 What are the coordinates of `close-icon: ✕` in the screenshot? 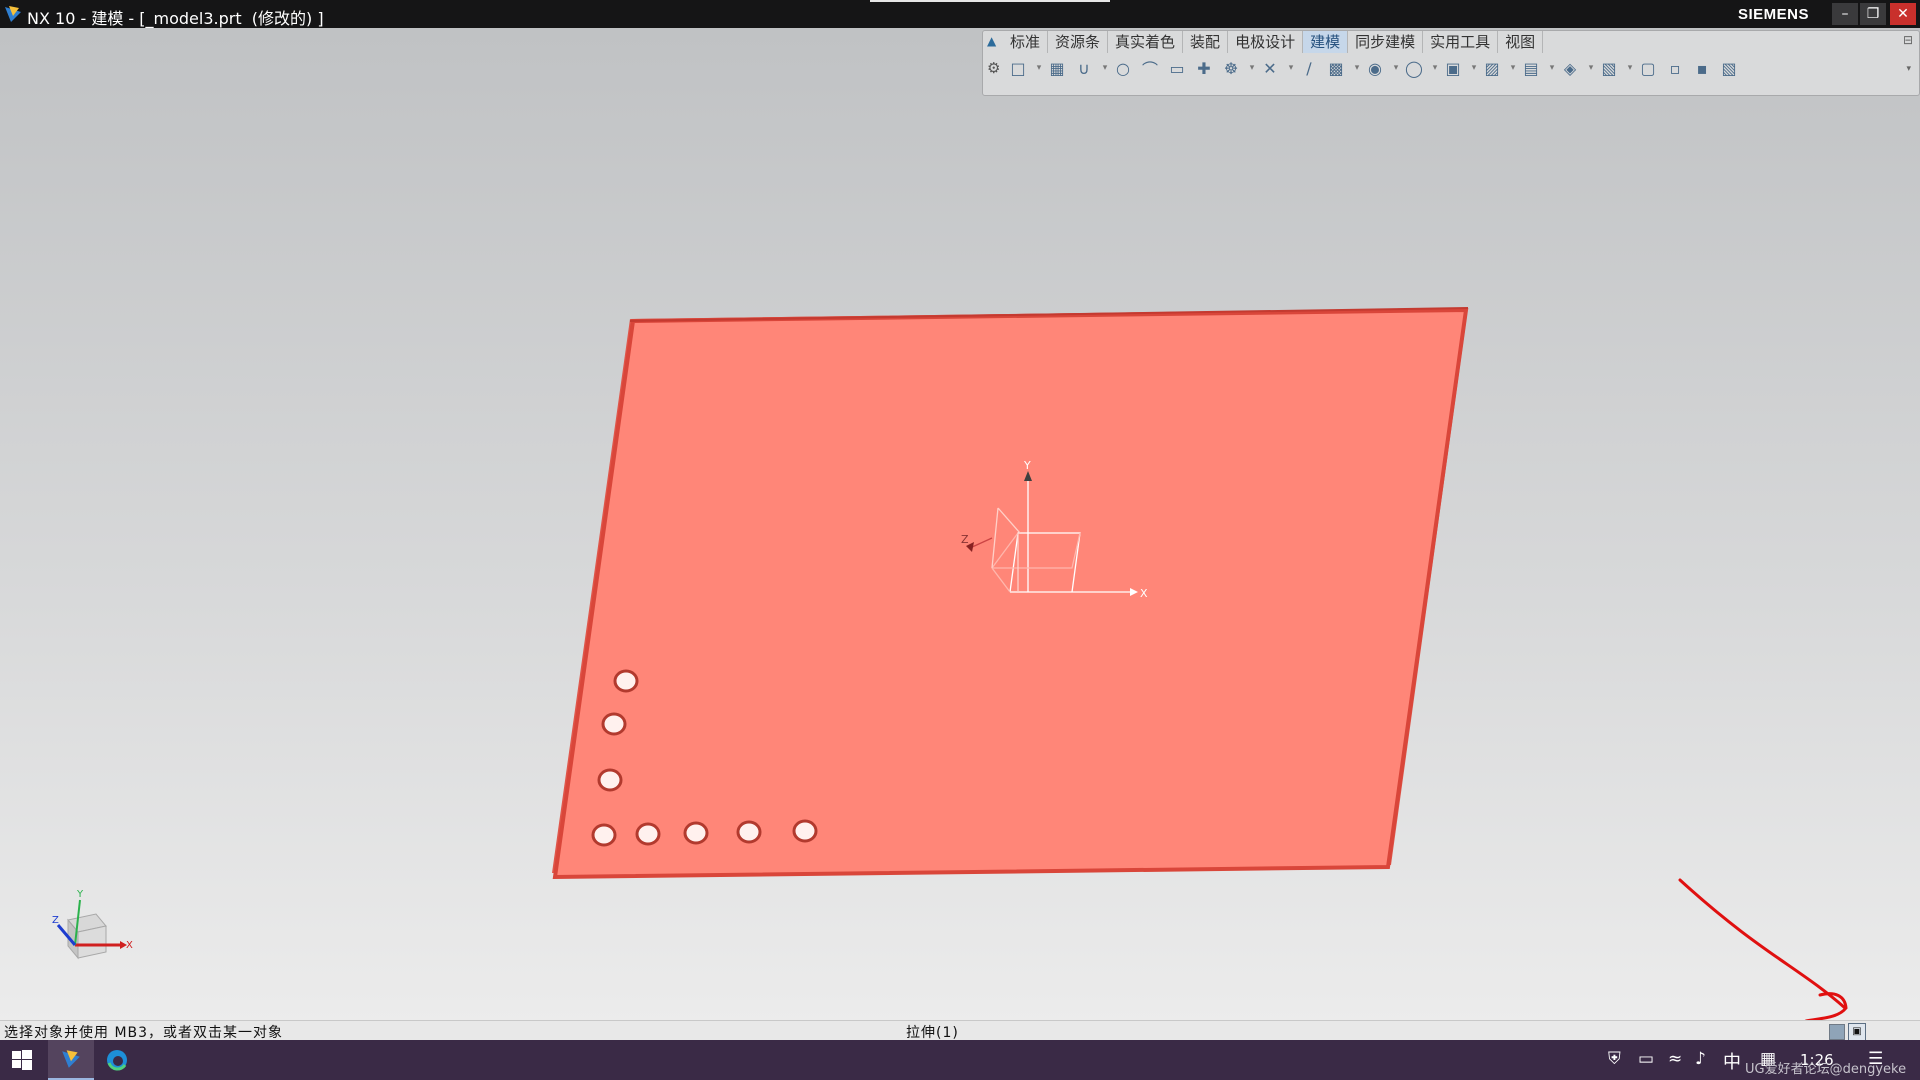 It's located at (1903, 14).